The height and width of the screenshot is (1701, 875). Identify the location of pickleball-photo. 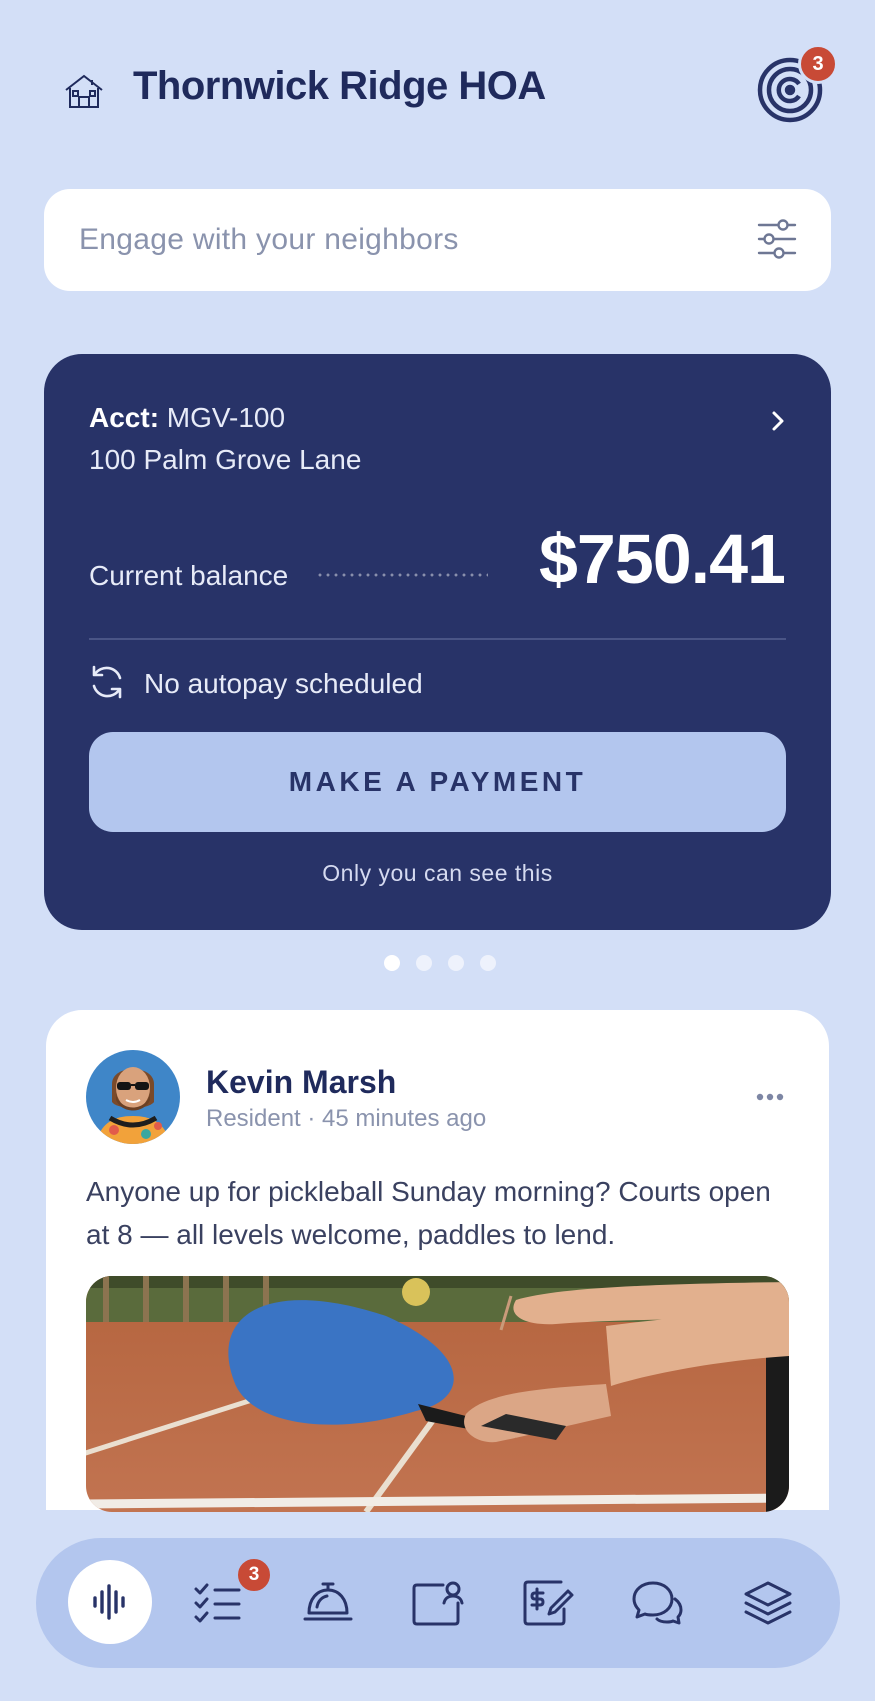
(437, 1394).